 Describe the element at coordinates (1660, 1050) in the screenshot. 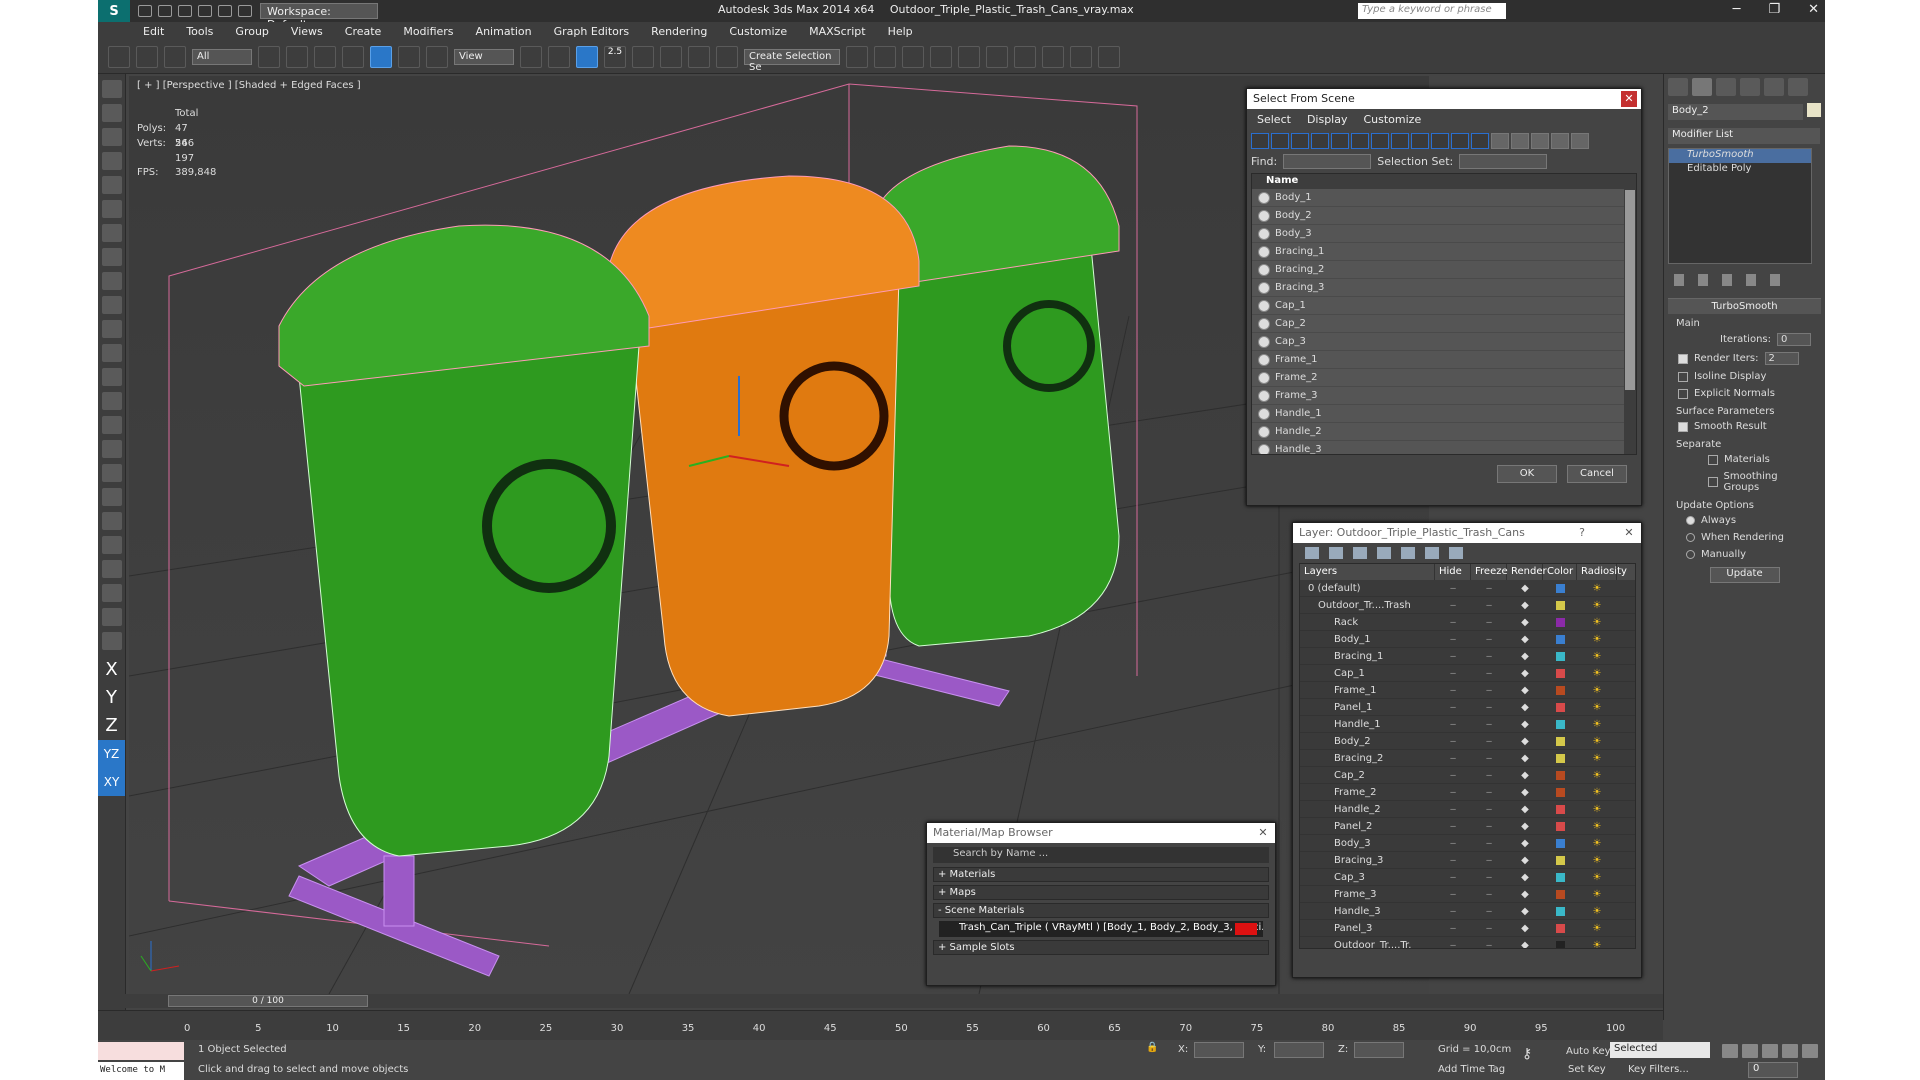

I see `key-mode-dropdown: Selected` at that location.